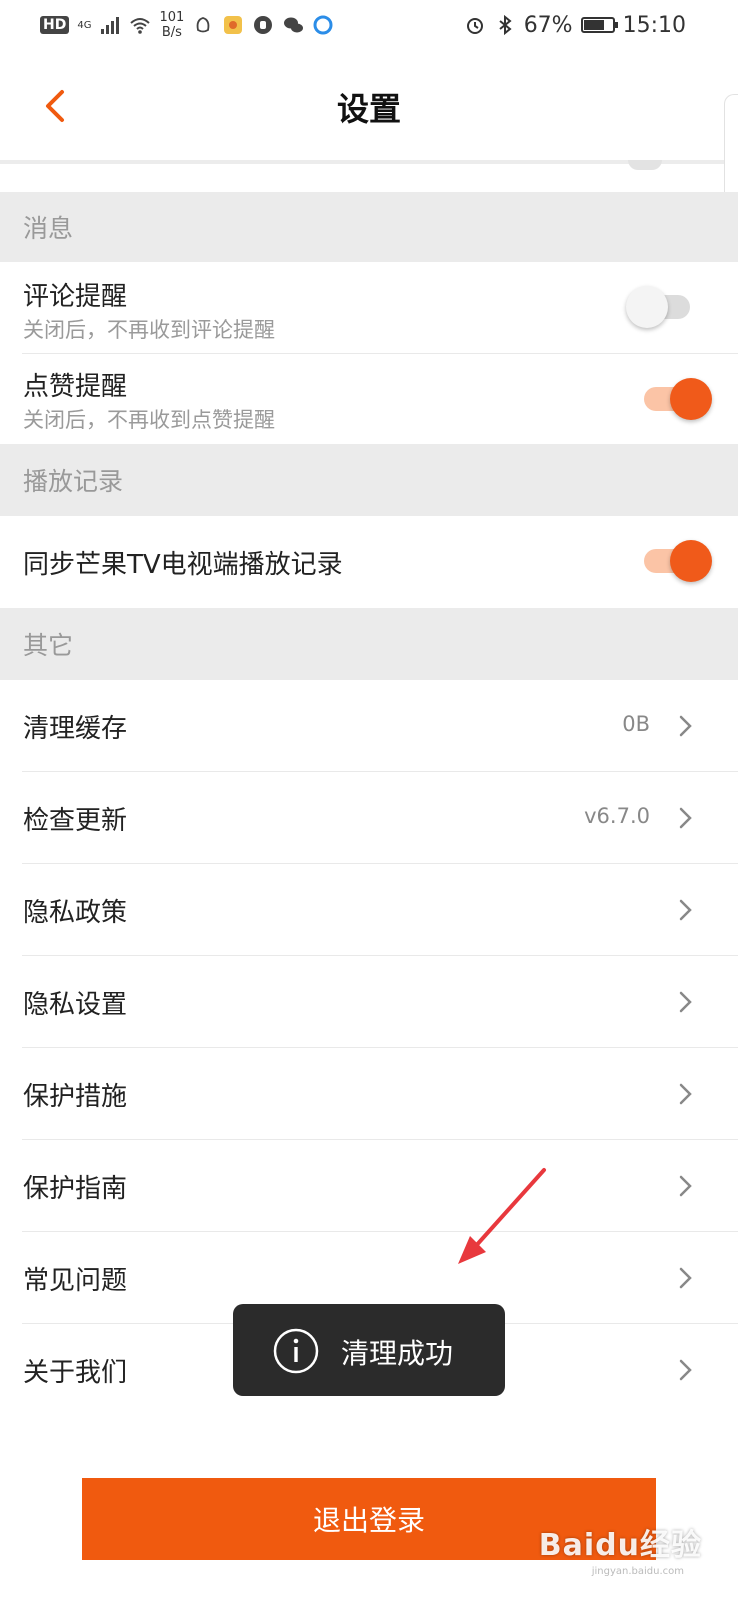 The width and height of the screenshot is (738, 1600). Describe the element at coordinates (149, 330) in the screenshot. I see `setting-description: 关闭后，不再收到评论提醒` at that location.